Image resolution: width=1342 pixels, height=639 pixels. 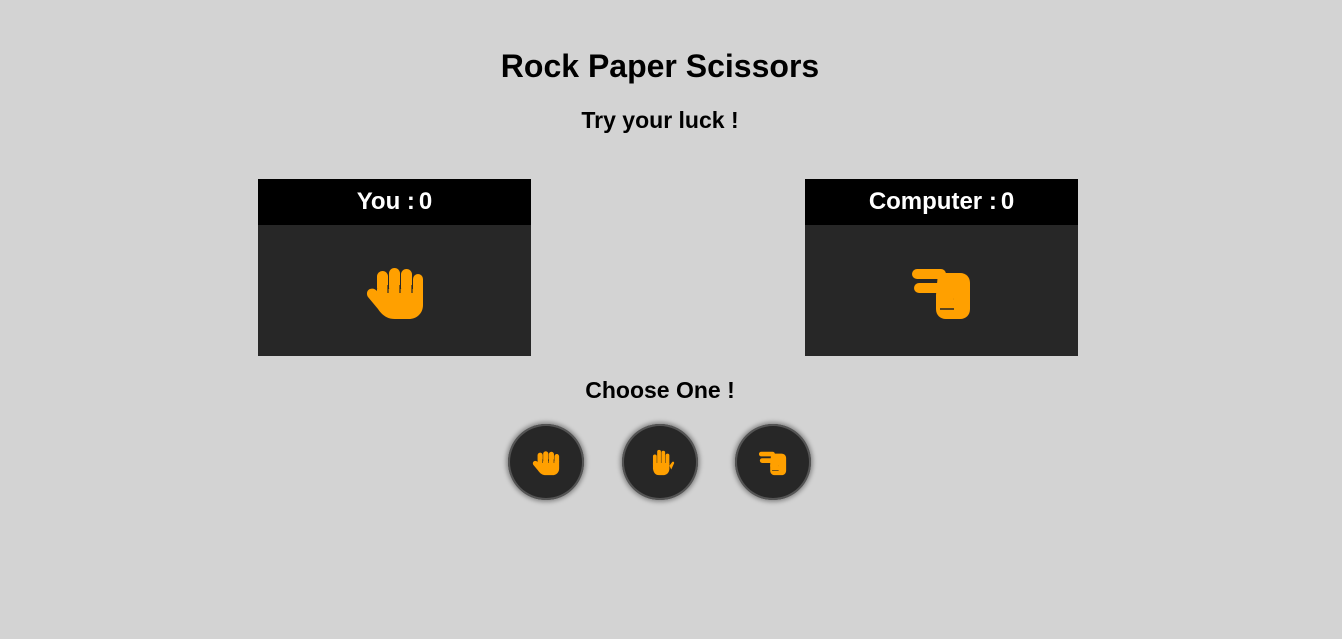 I want to click on computer-hand-display, so click(x=941, y=290).